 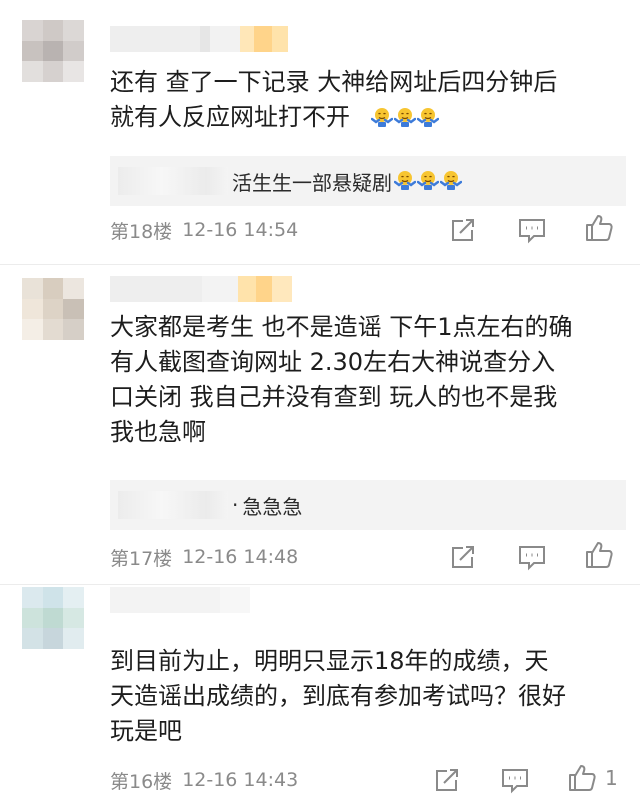 I want to click on comment-footer: 第18楼 12-16 14:54, so click(x=370, y=230).